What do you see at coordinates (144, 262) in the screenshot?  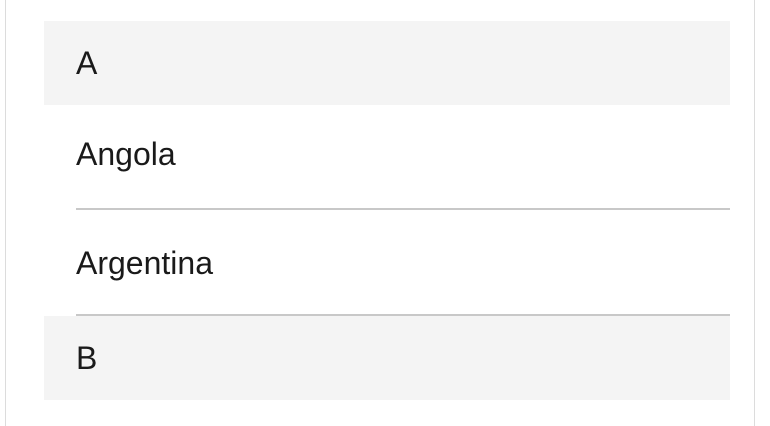 I see `list-item-label: Argentina` at bounding box center [144, 262].